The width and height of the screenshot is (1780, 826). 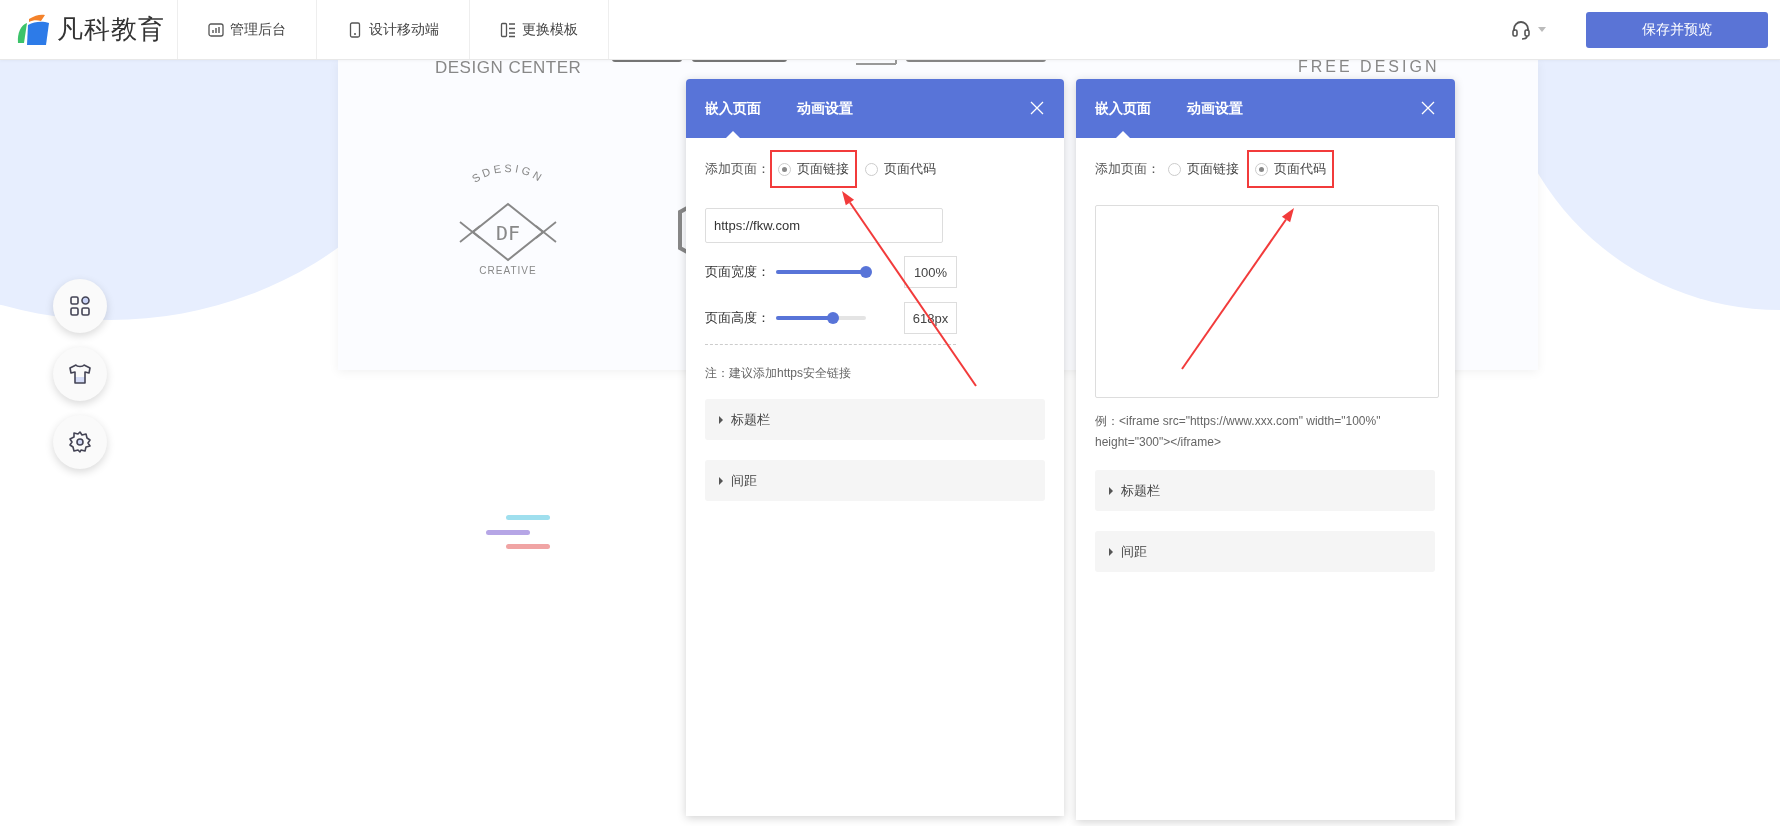 I want to click on grid-icon, so click(x=80, y=306).